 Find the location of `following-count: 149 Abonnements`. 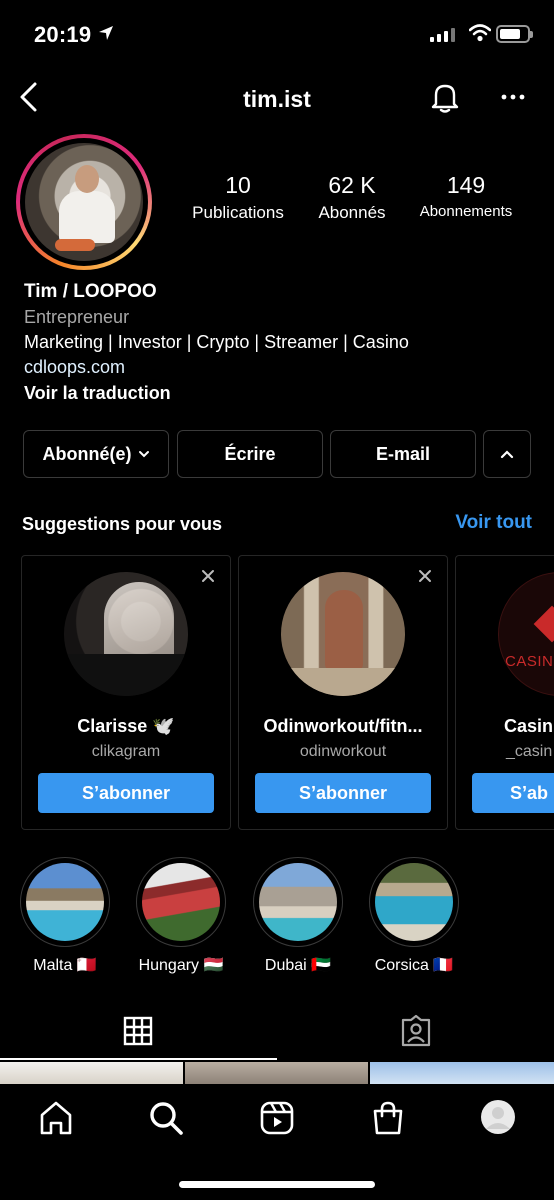

following-count: 149 Abonnements is located at coordinates (466, 196).